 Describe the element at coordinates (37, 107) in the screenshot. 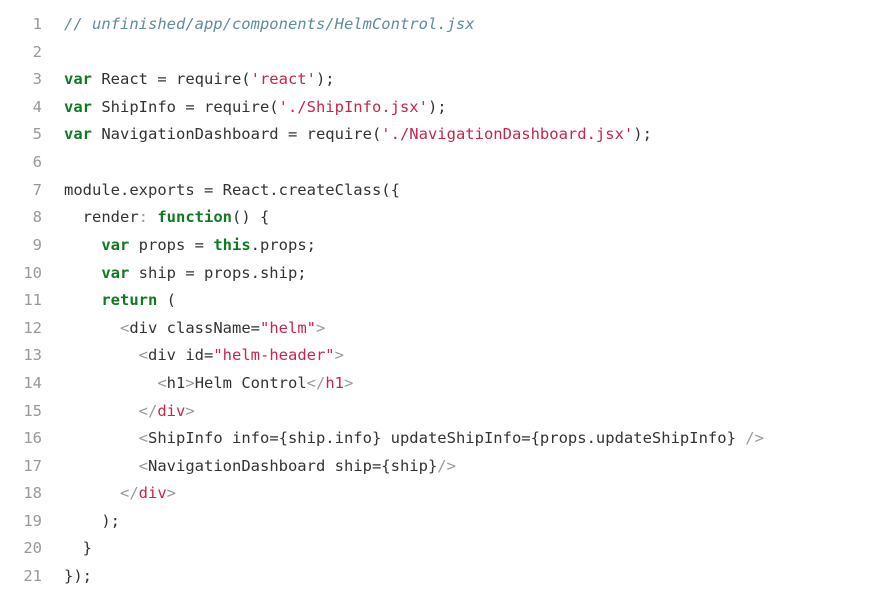

I see `line-number: 4` at that location.